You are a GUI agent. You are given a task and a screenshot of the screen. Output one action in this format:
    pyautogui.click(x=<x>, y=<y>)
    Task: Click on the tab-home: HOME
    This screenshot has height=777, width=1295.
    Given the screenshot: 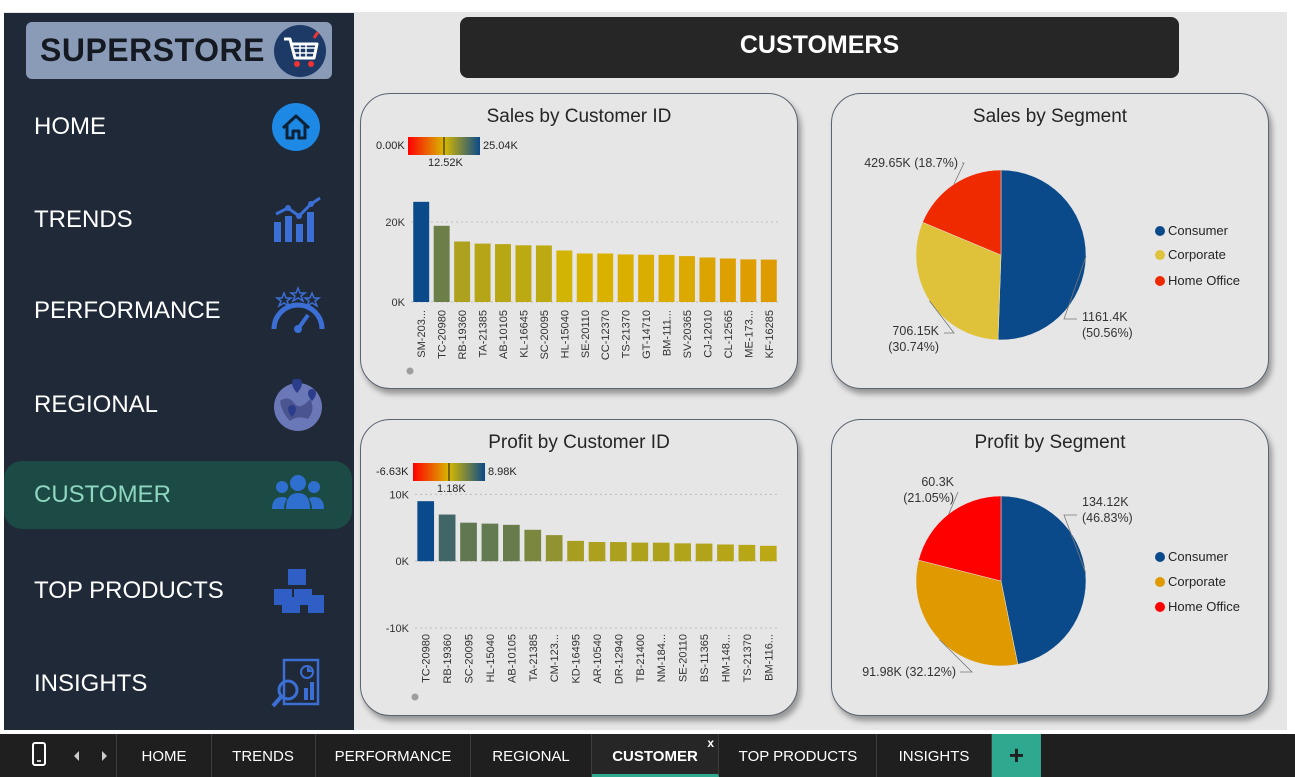 What is the action you would take?
    pyautogui.click(x=164, y=755)
    